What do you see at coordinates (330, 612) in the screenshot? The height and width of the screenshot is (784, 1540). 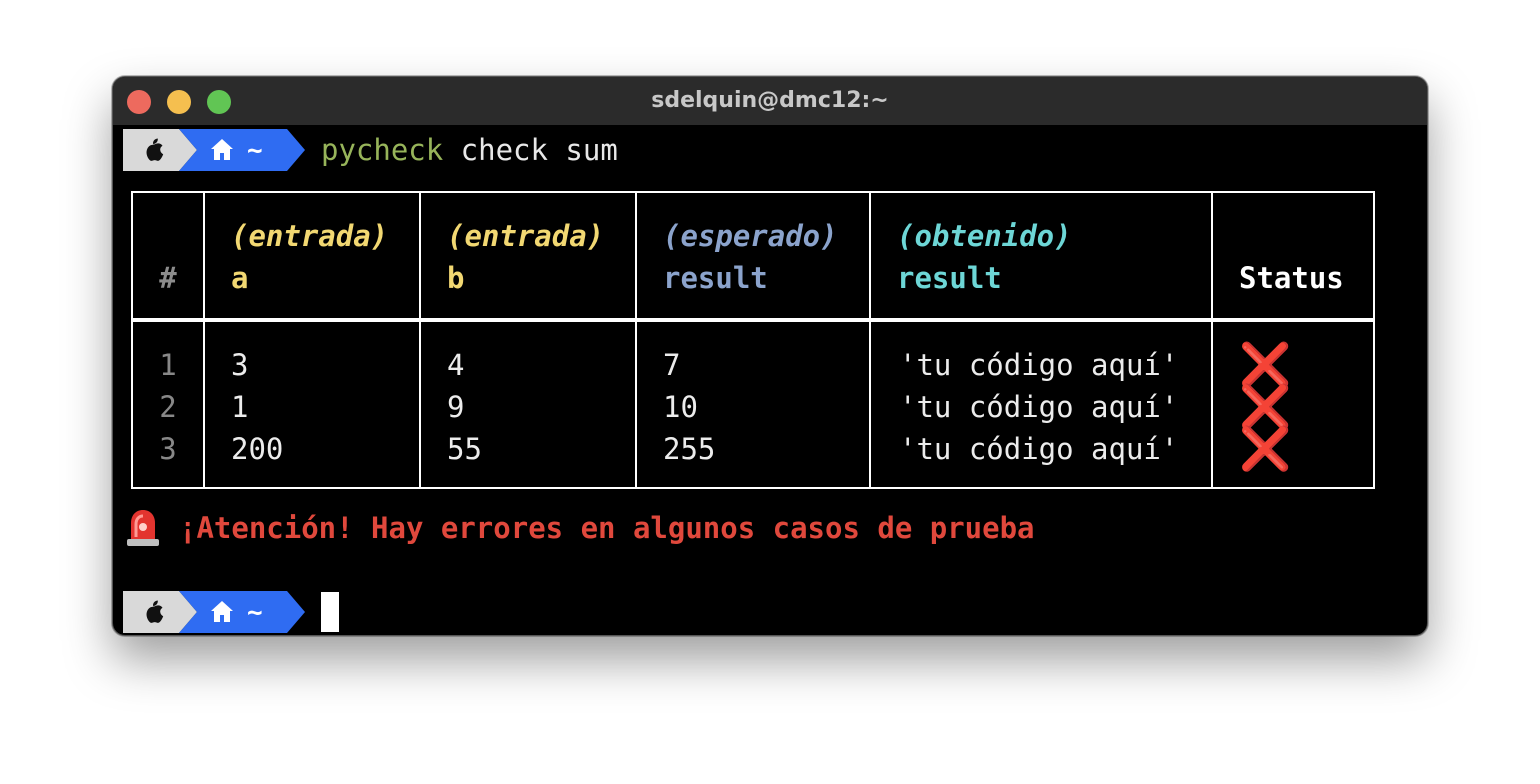 I see `terminal-cursor` at bounding box center [330, 612].